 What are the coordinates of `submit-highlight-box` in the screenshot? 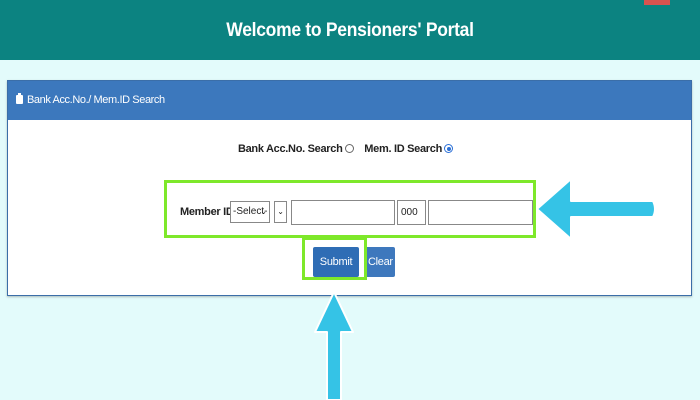 It's located at (334, 258).